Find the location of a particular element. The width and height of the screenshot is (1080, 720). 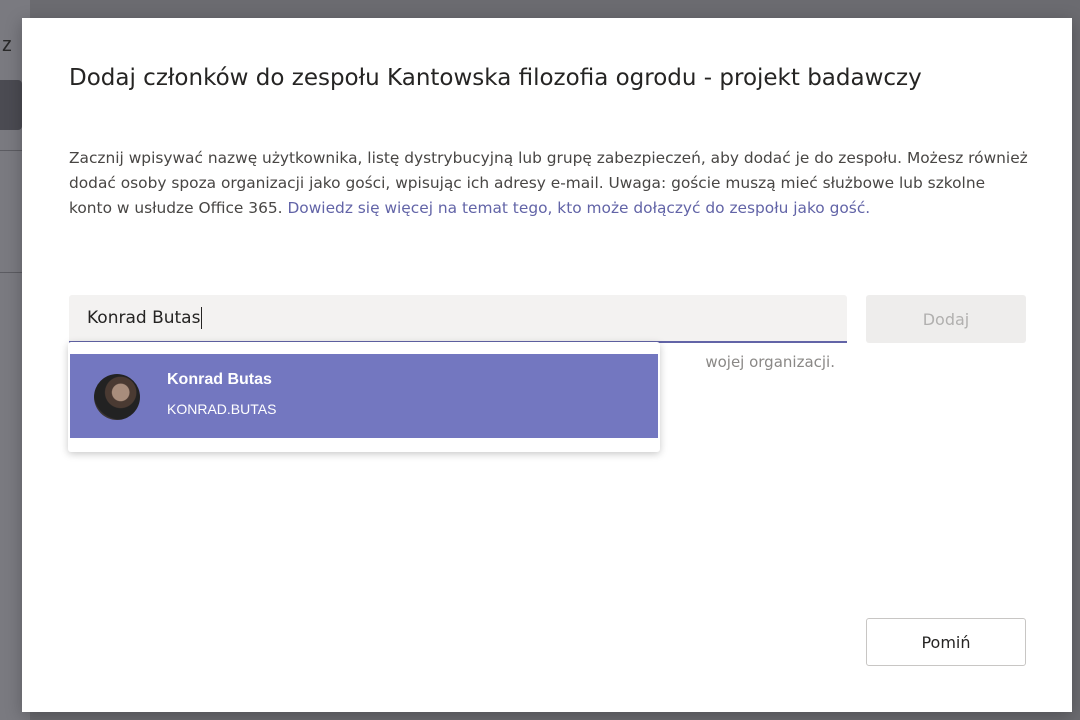

suggestion-item: Konrad Butas KONRAD.BUTAS is located at coordinates (364, 396).